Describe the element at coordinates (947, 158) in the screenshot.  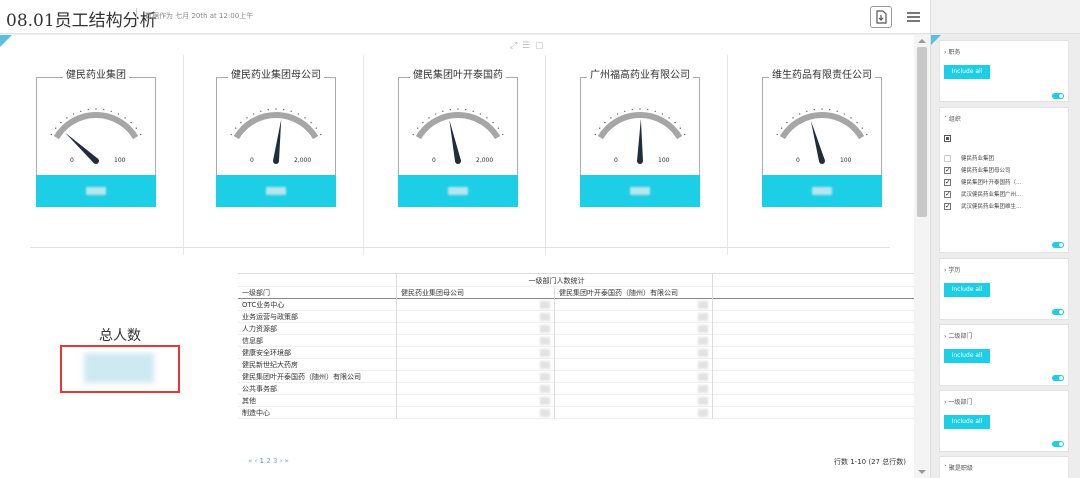
I see `unchecked-checkbox-icon` at that location.